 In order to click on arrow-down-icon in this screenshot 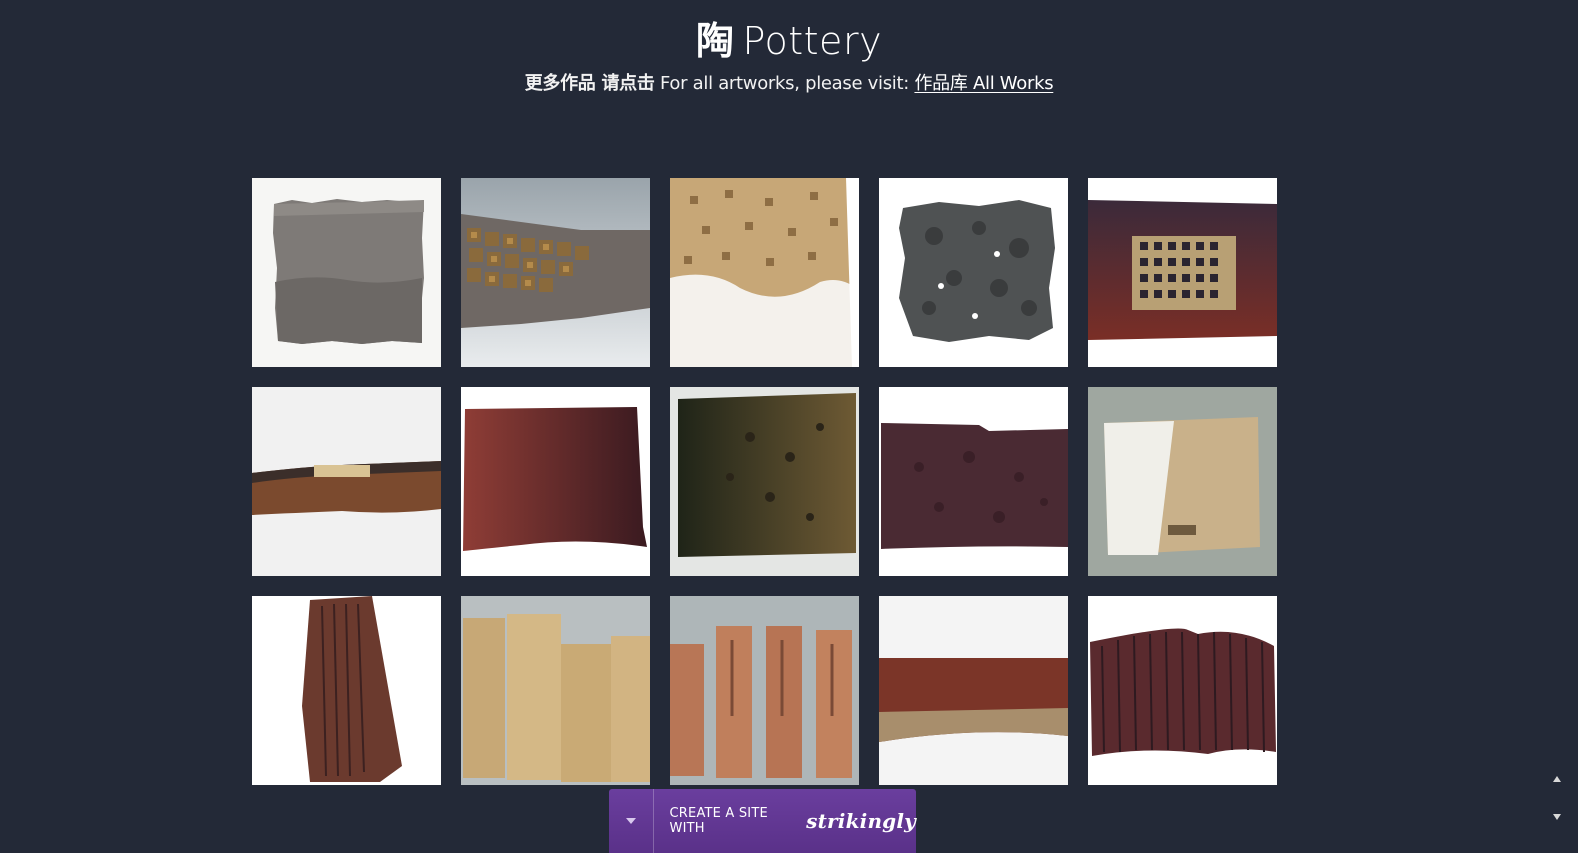, I will do `click(1557, 817)`.